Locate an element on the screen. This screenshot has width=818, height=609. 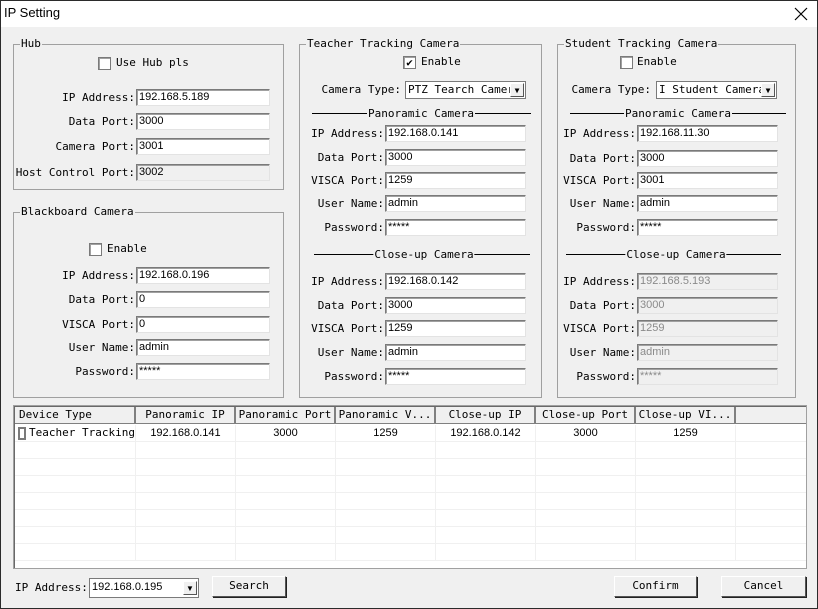
footer-ip-value: 192.168.0.195 is located at coordinates (127, 587).